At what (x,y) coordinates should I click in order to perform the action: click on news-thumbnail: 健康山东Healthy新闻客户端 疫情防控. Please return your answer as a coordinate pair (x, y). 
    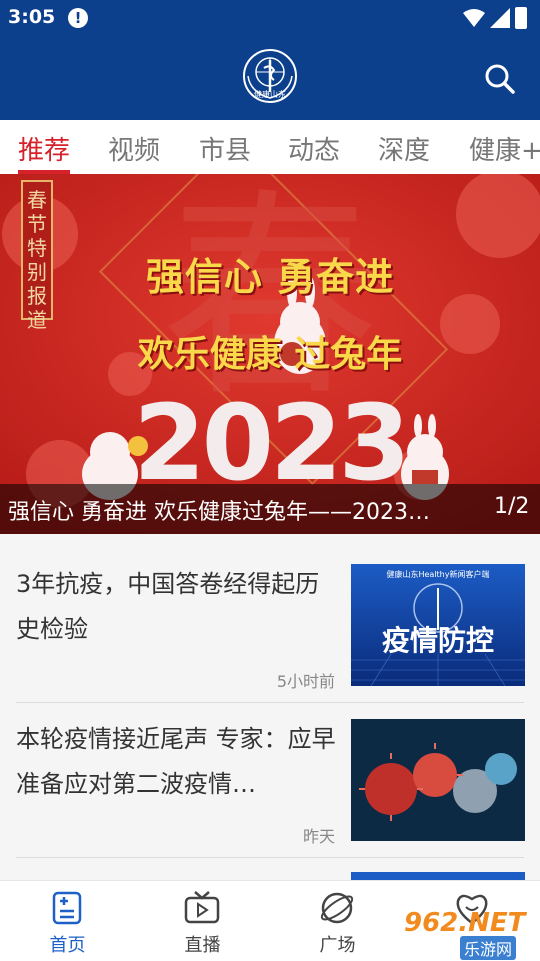
    Looking at the image, I should click on (438, 625).